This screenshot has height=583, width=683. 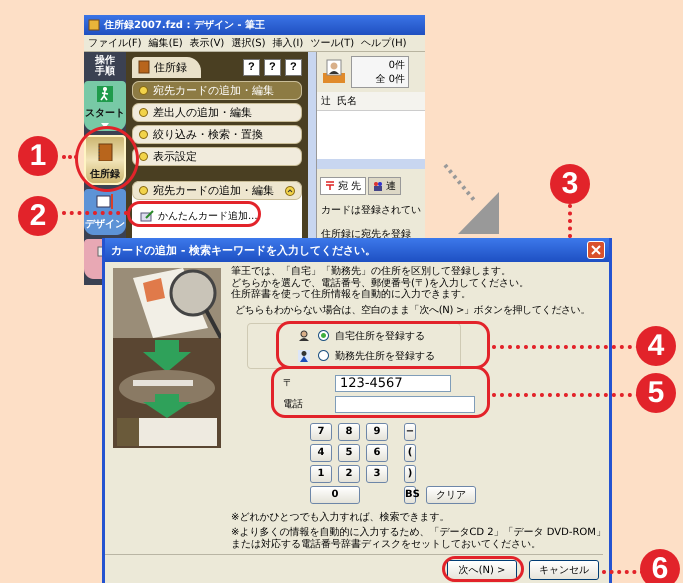 What do you see at coordinates (393, 383) in the screenshot?
I see `postal-code-field: 123-4567` at bounding box center [393, 383].